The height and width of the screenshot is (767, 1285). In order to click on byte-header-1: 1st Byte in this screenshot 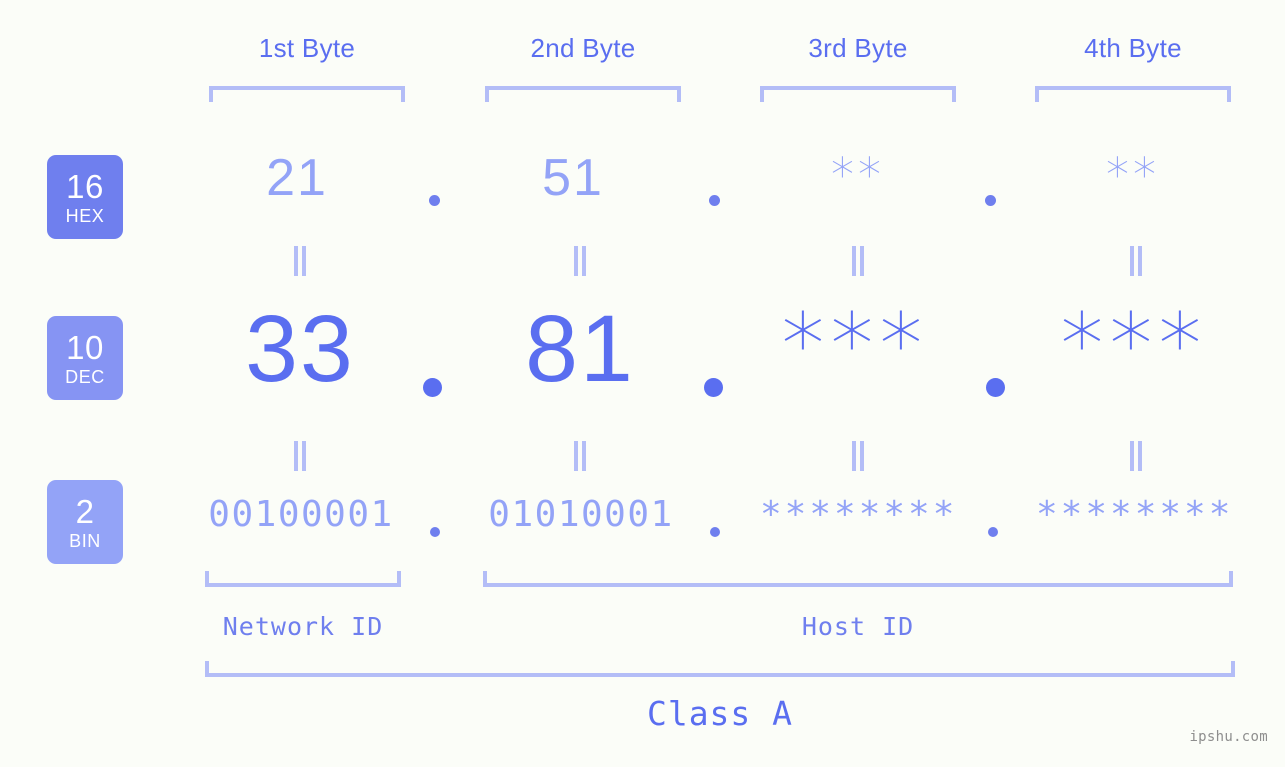, I will do `click(307, 48)`.